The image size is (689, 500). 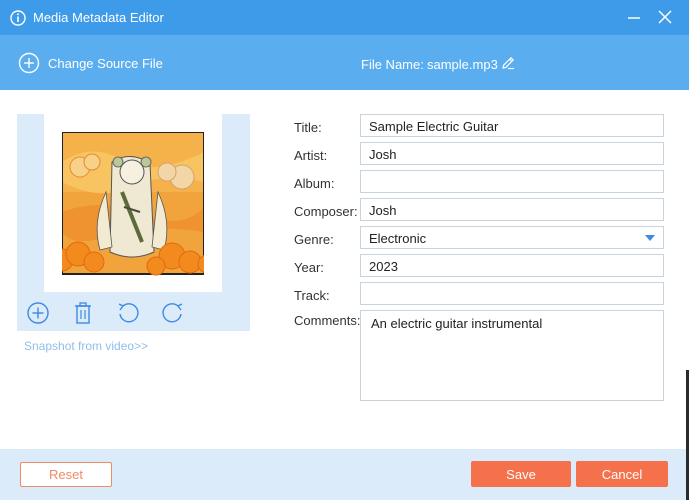 What do you see at coordinates (344, 17) in the screenshot?
I see `title-bar: Media Metadata Editor` at bounding box center [344, 17].